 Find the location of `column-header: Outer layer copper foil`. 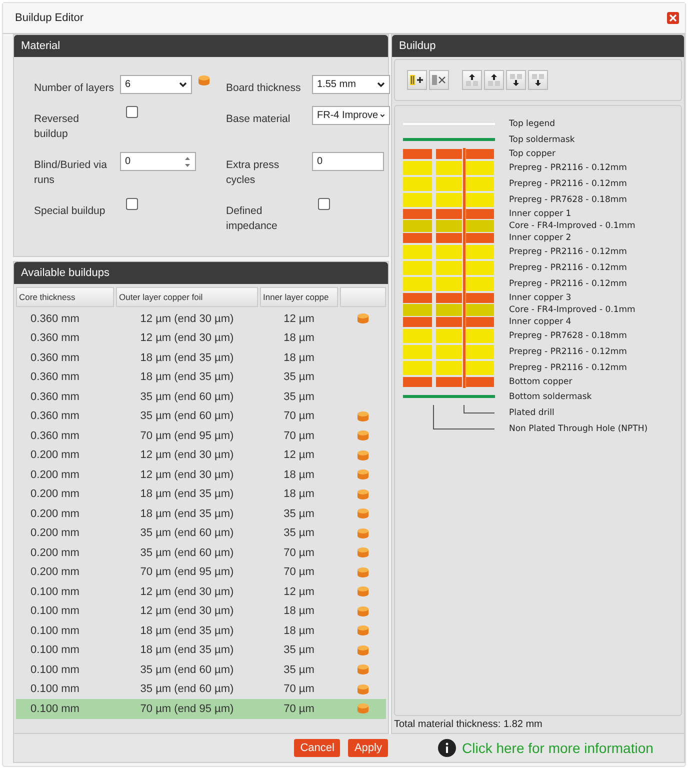

column-header: Outer layer copper foil is located at coordinates (187, 297).